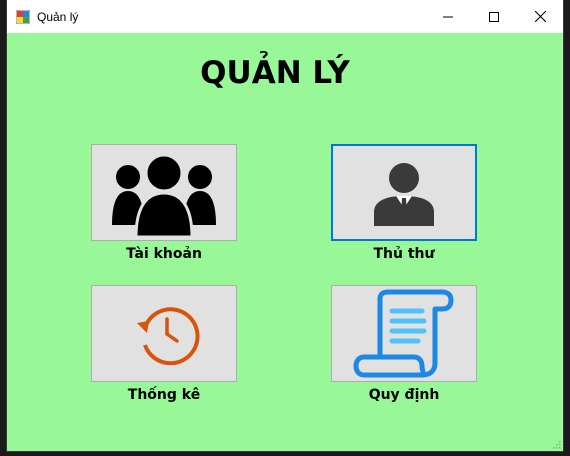 This screenshot has height=456, width=570. I want to click on librarian-icon, so click(404, 194).